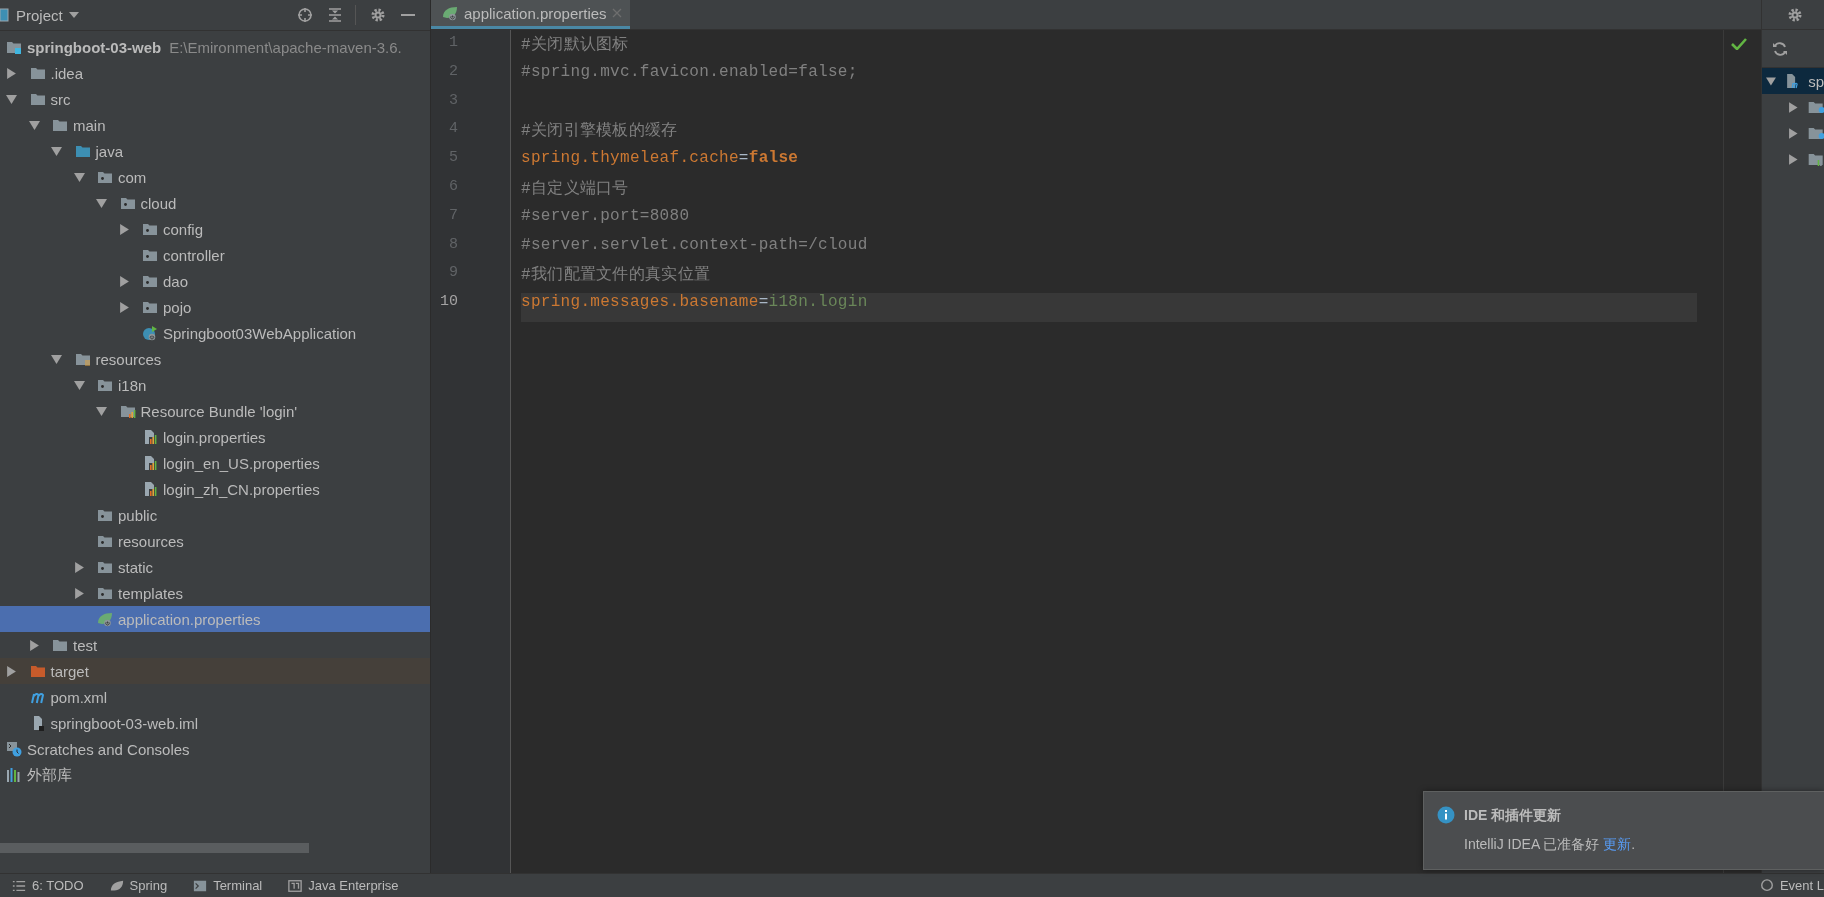  I want to click on code-line: #关闭引擎模板的缓存, so click(600, 131).